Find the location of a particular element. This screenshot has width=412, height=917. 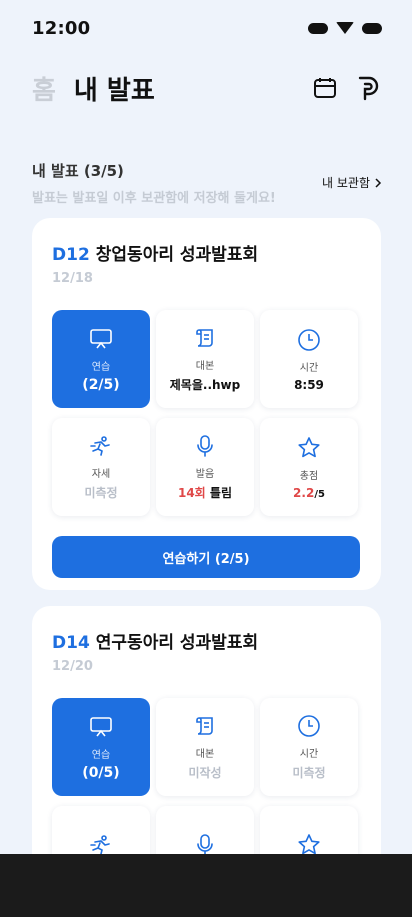

presentation-date: 12/18 is located at coordinates (72, 278).